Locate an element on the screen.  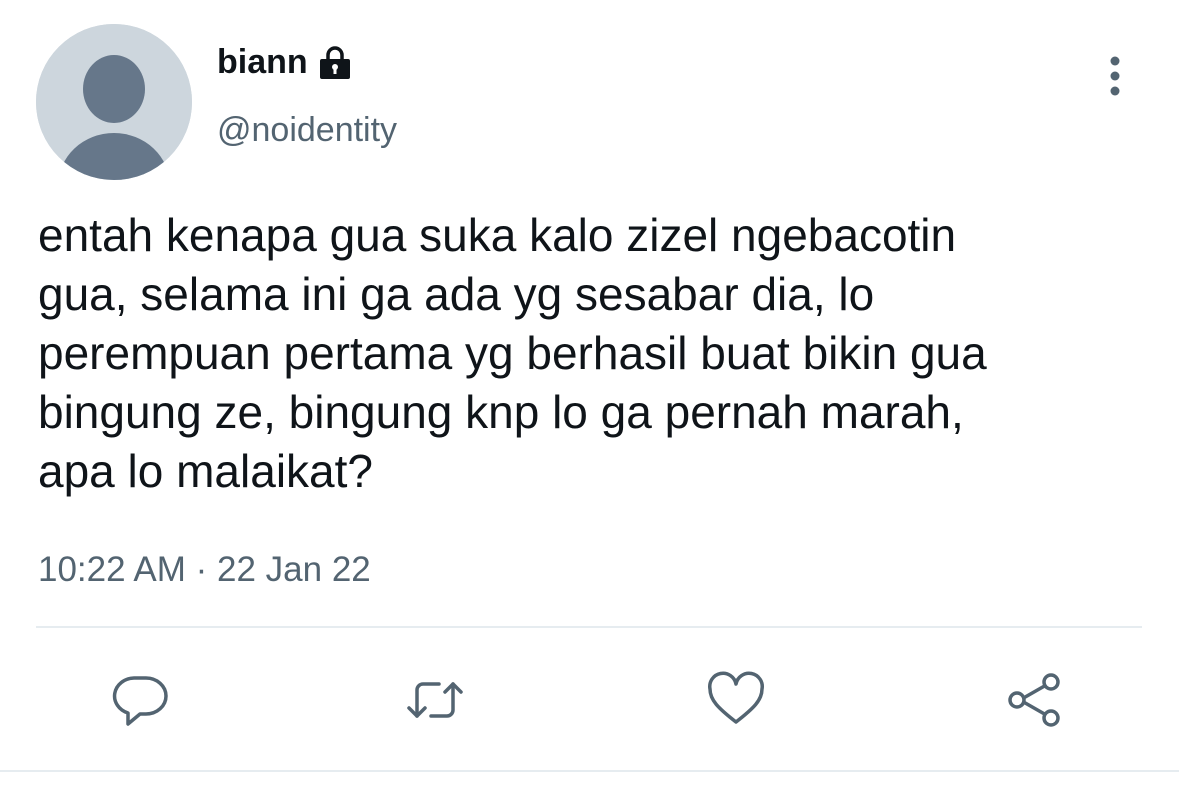
heart-icon is located at coordinates (736, 697).